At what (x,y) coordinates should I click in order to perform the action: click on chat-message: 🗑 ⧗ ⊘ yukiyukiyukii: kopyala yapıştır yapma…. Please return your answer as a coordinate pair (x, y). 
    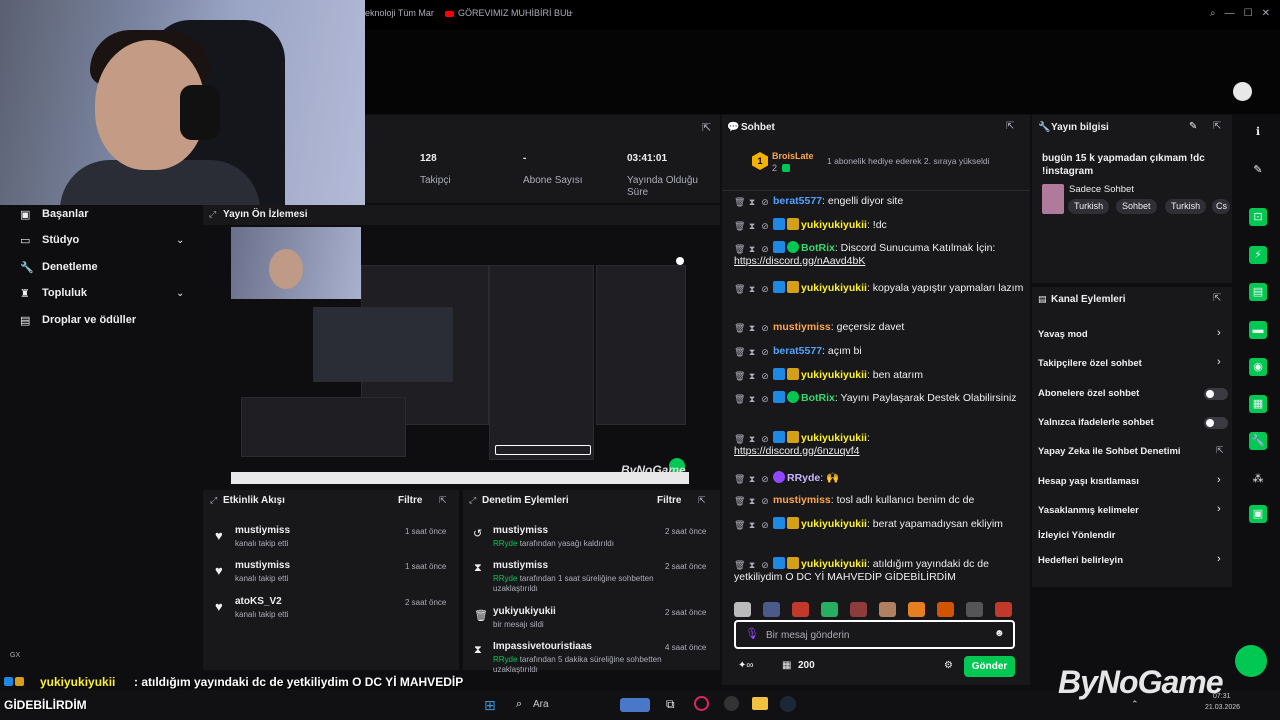
    Looking at the image, I should click on (879, 288).